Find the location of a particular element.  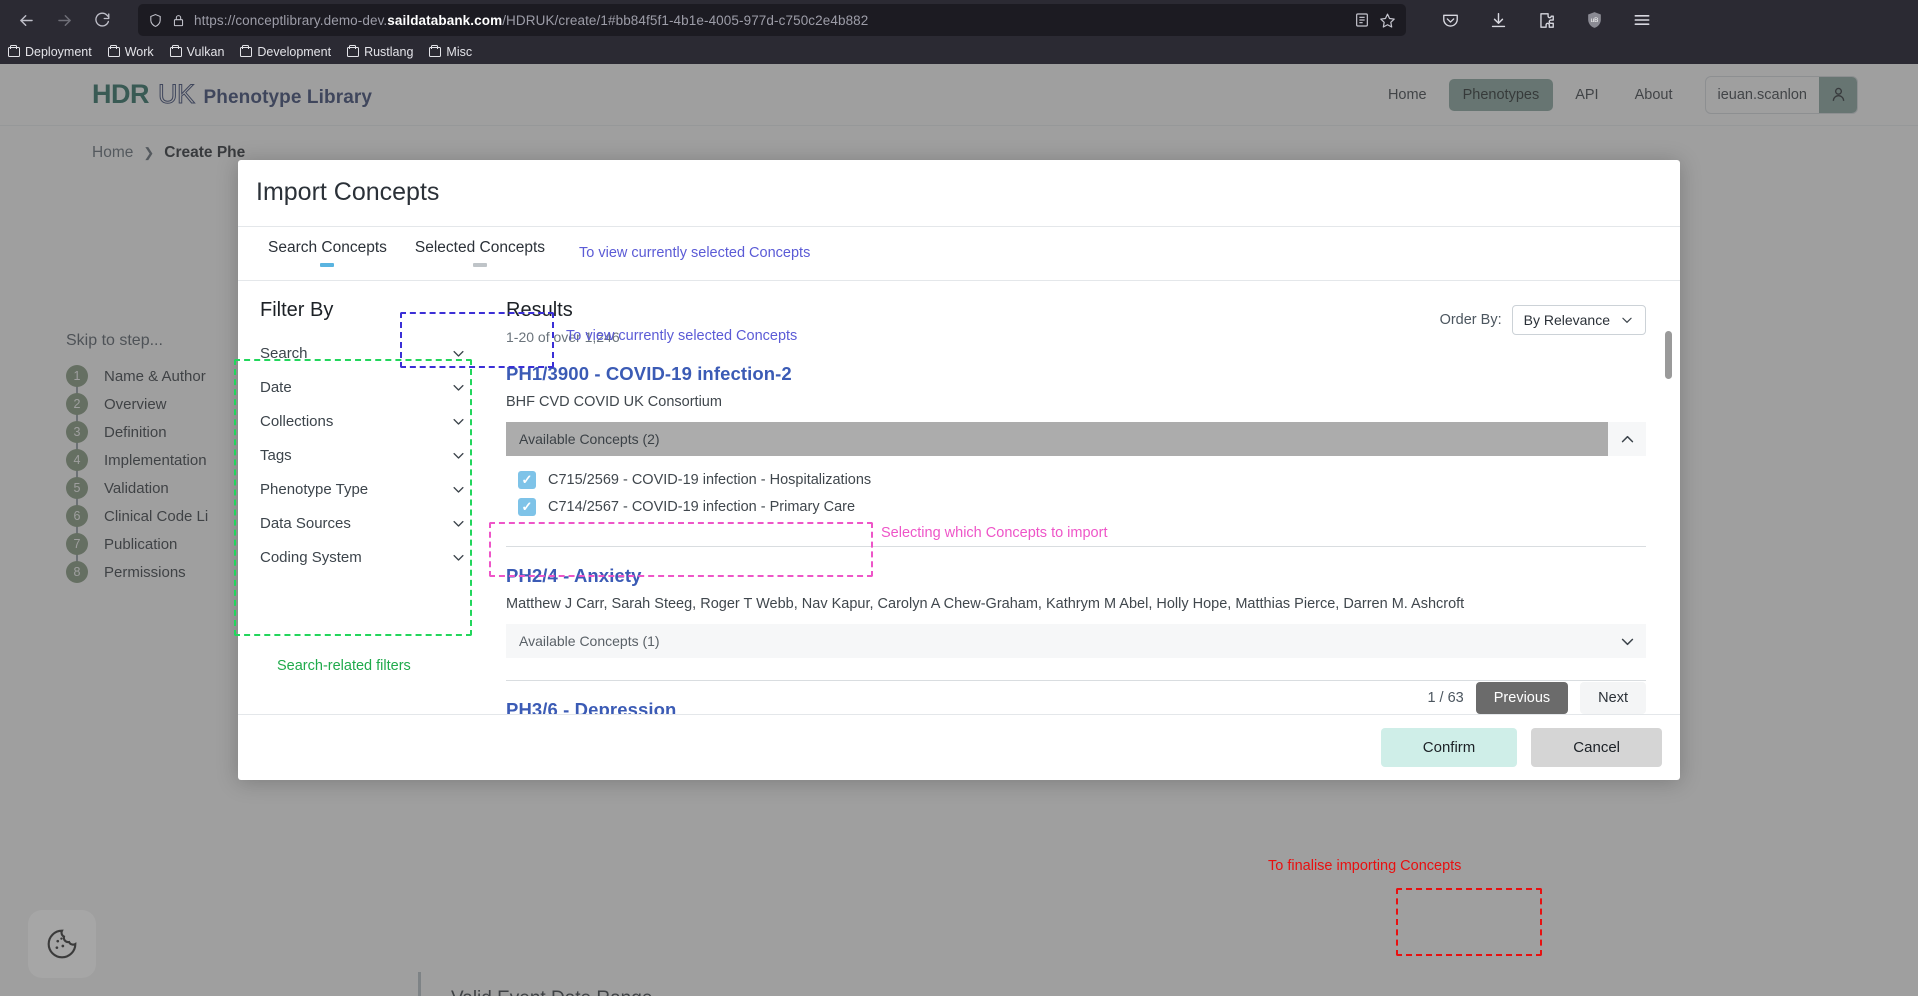

results-title: Results is located at coordinates (539, 310).